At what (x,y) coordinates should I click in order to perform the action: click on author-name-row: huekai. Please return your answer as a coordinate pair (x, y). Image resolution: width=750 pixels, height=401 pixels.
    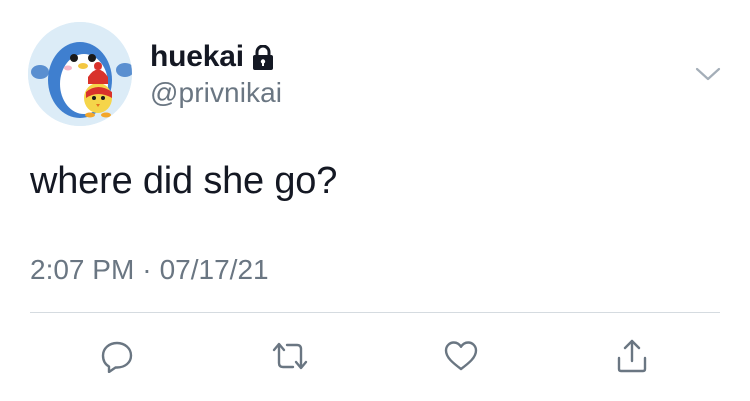
    Looking at the image, I should click on (212, 57).